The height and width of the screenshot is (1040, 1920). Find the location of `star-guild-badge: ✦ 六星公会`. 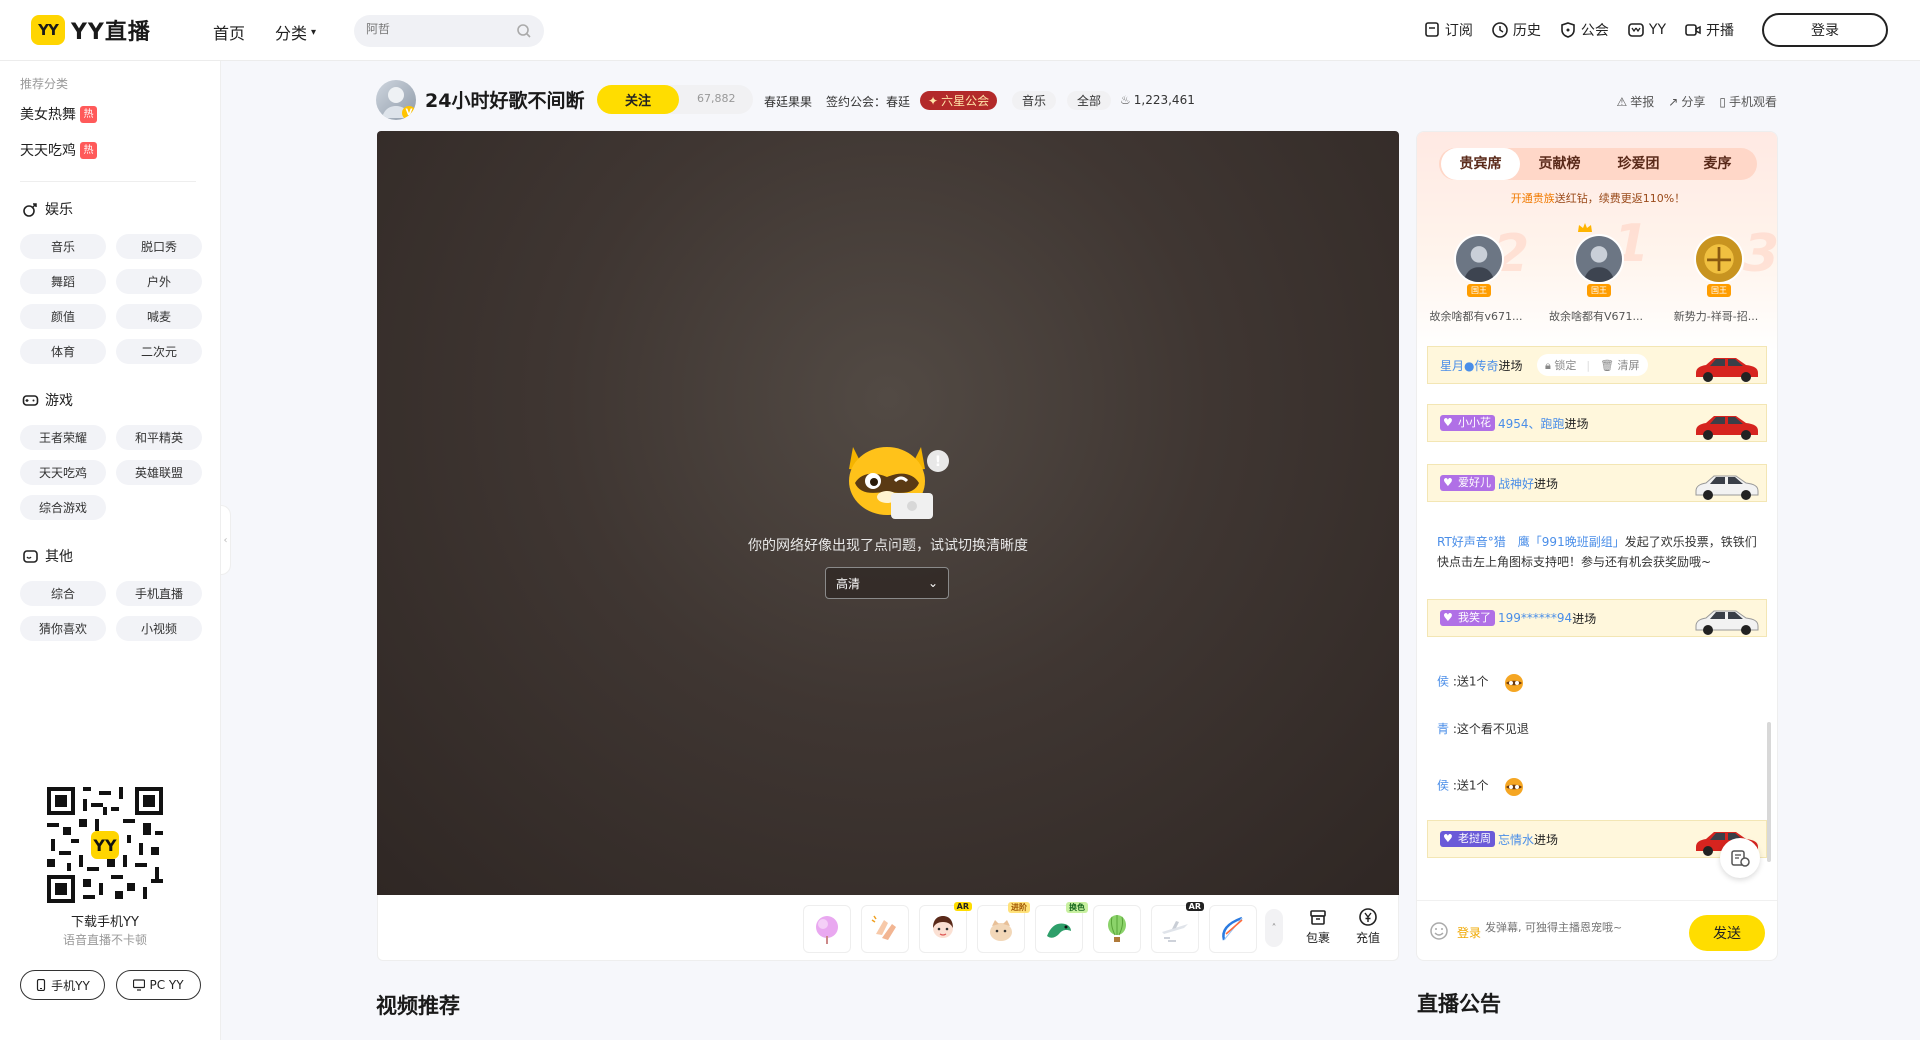

star-guild-badge: ✦ 六星公会 is located at coordinates (959, 100).